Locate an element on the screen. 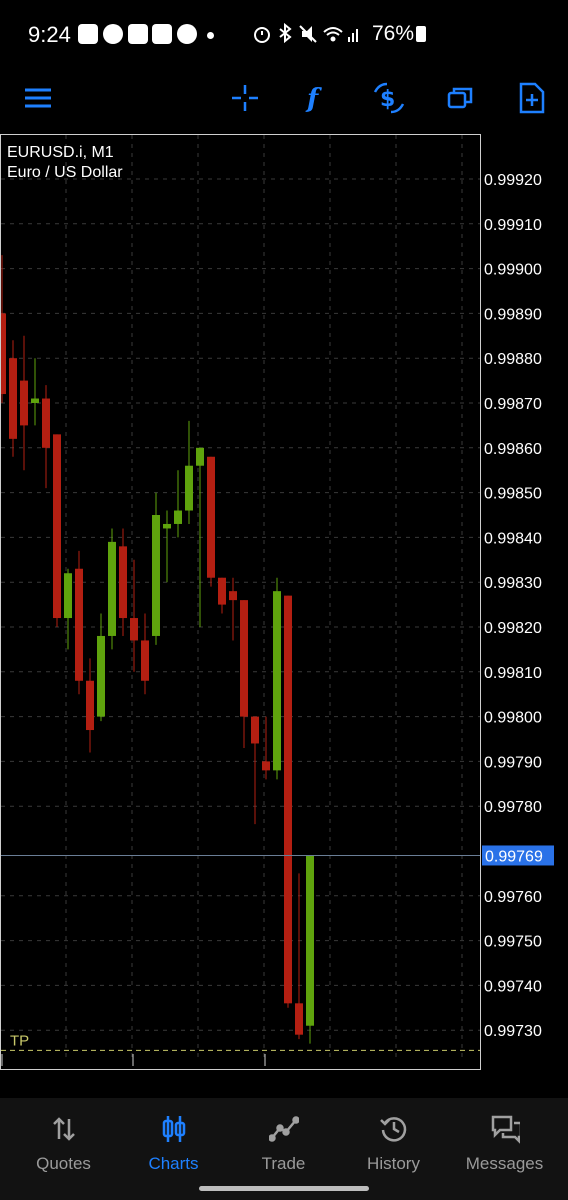 The width and height of the screenshot is (568, 1200). chart-description: Euro / US Dollar is located at coordinates (65, 172).